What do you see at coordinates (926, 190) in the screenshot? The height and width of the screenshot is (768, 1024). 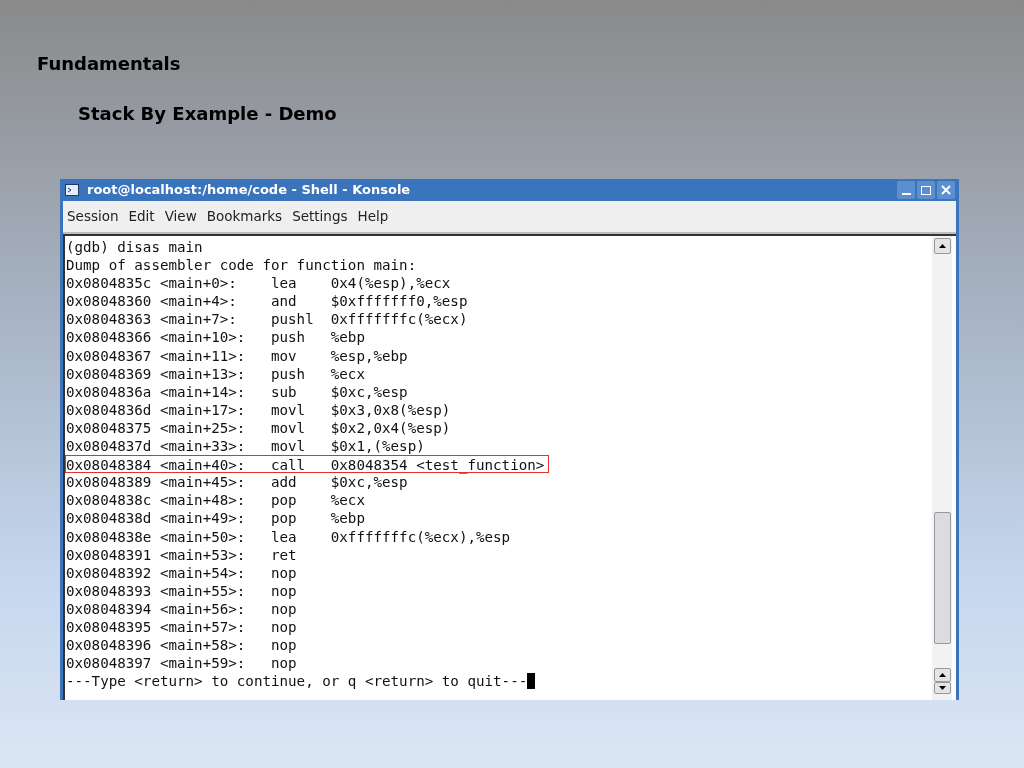 I see `maximize-button` at bounding box center [926, 190].